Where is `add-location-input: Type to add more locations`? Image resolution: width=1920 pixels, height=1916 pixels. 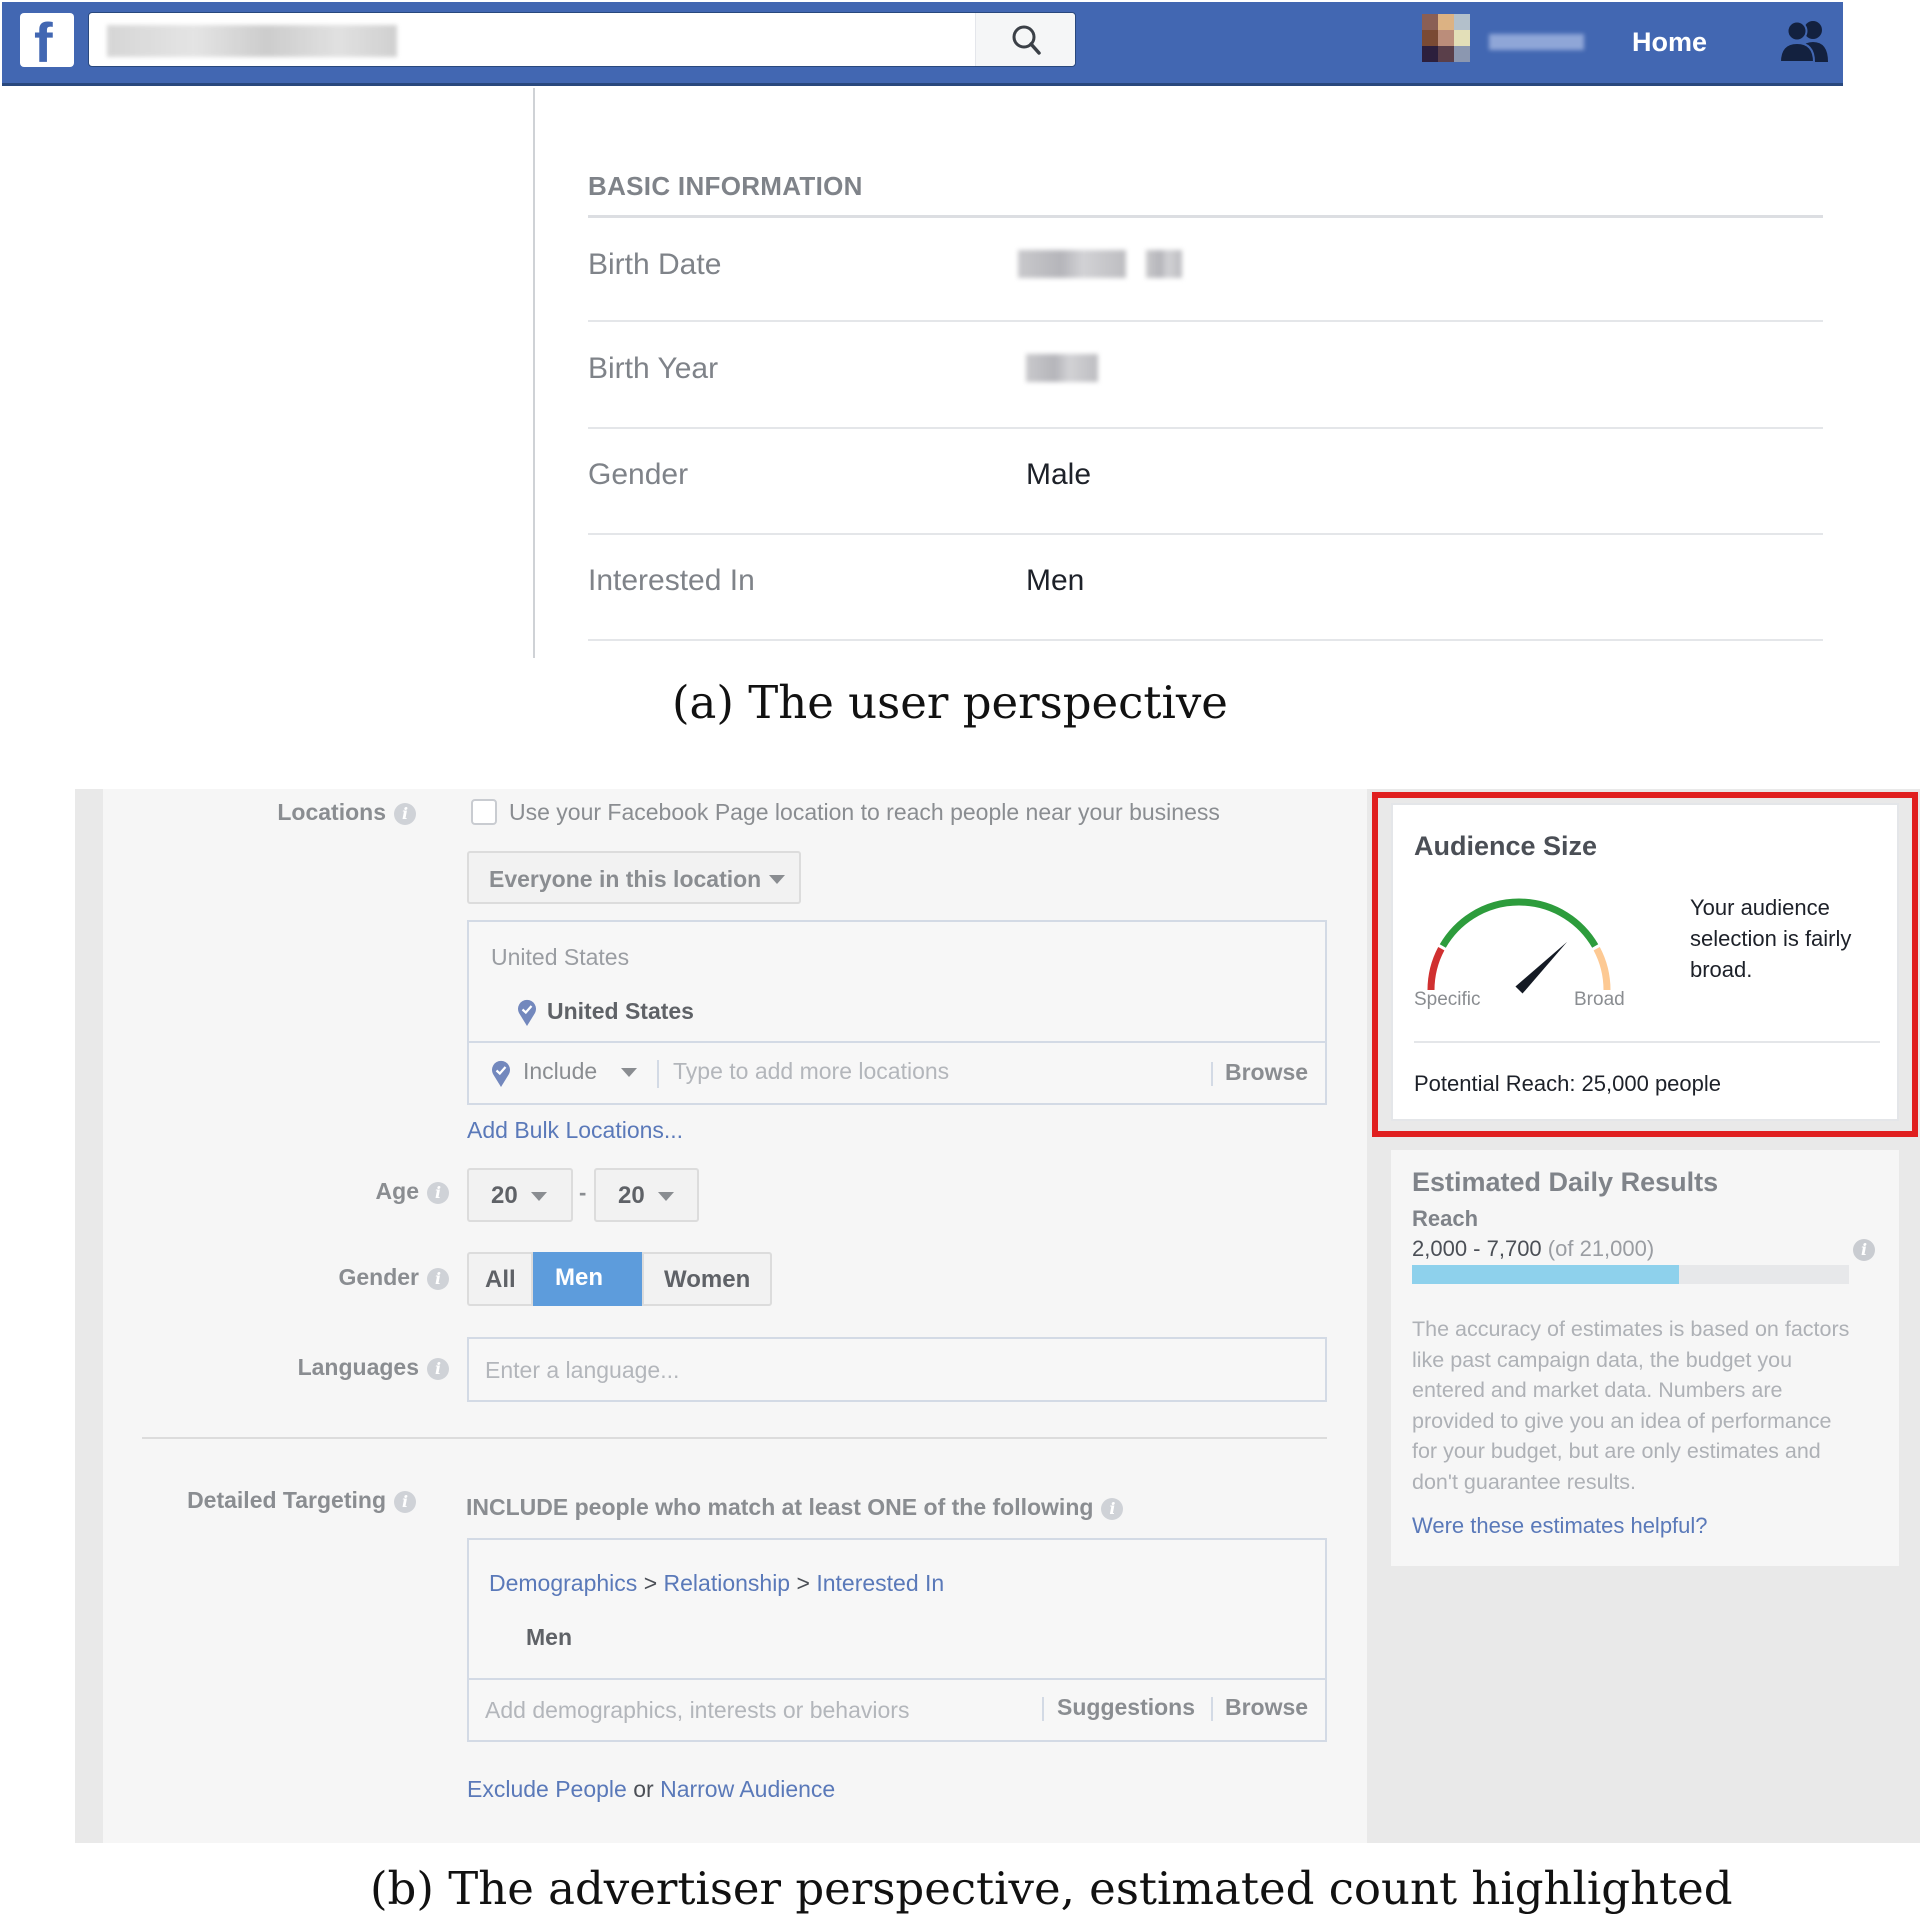 add-location-input: Type to add more locations is located at coordinates (811, 1071).